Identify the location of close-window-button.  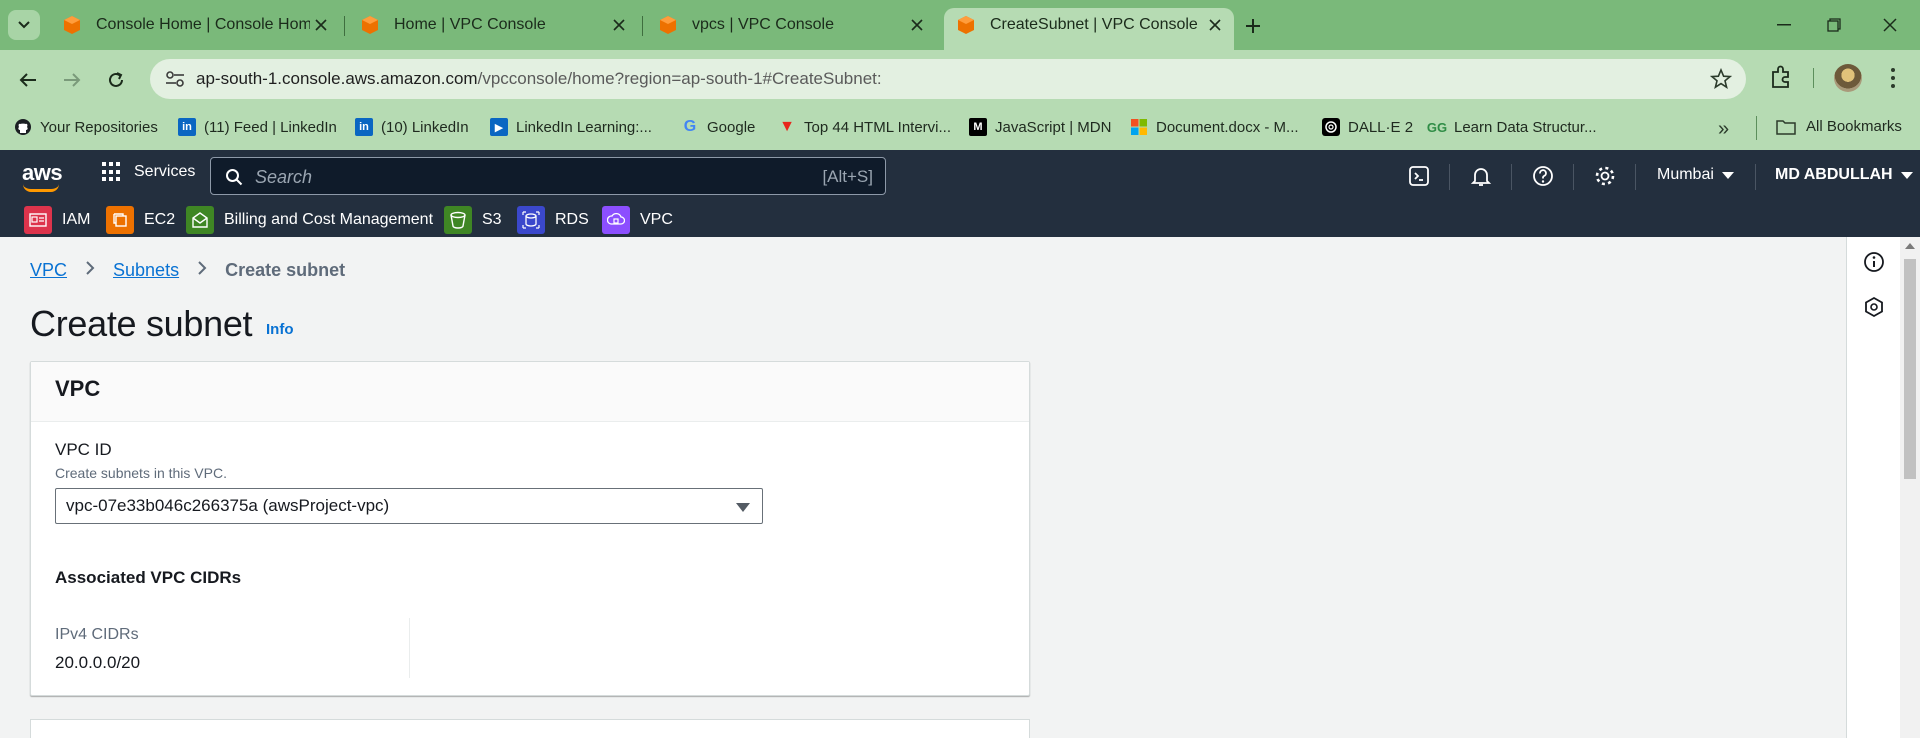
(1890, 25).